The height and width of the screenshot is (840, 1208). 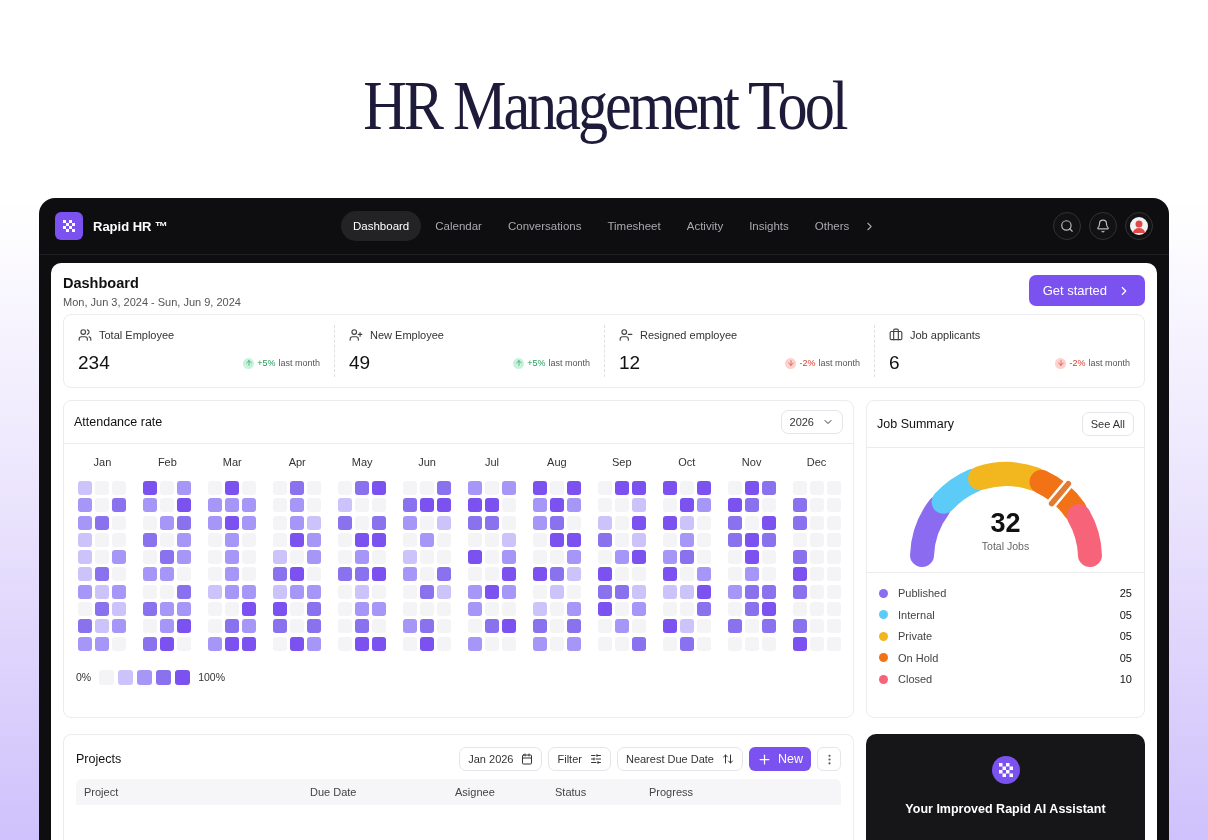 I want to click on stat-label: Resigned employee, so click(x=689, y=335).